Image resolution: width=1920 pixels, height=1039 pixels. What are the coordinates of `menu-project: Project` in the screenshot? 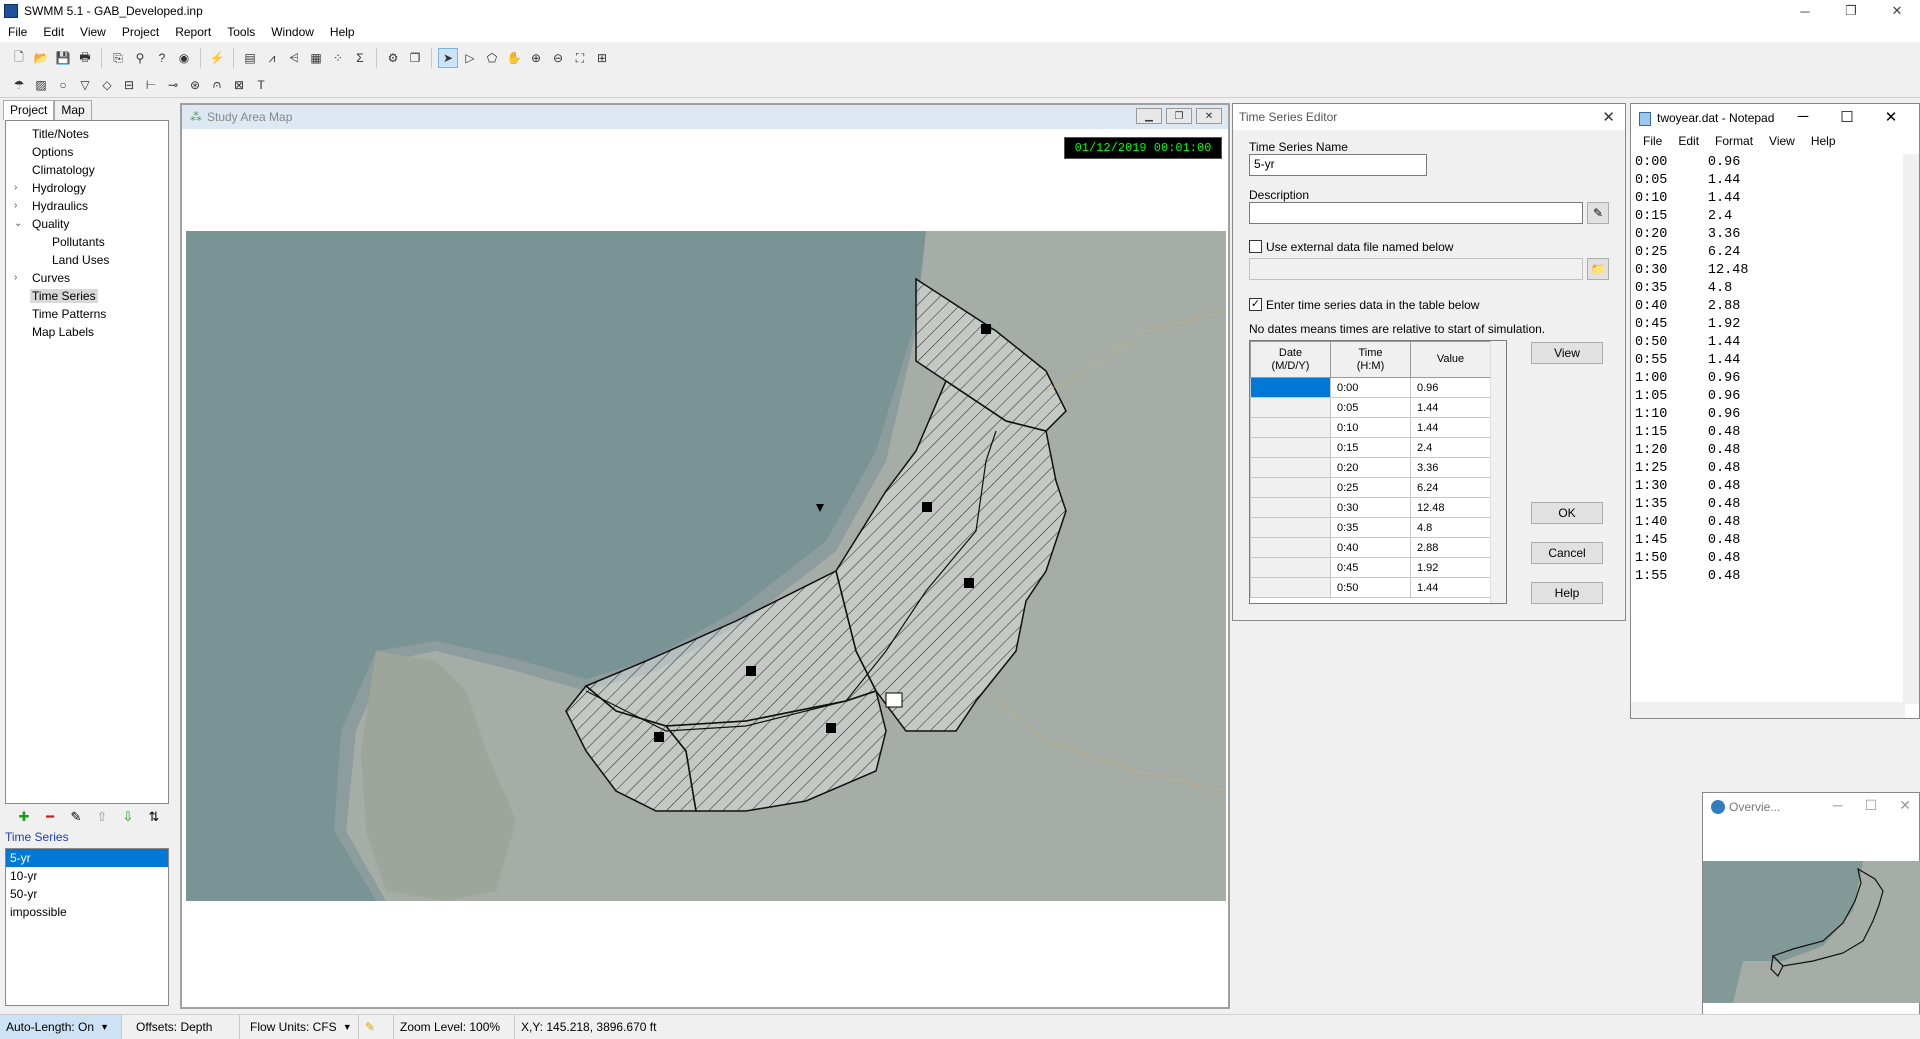 It's located at (140, 32).